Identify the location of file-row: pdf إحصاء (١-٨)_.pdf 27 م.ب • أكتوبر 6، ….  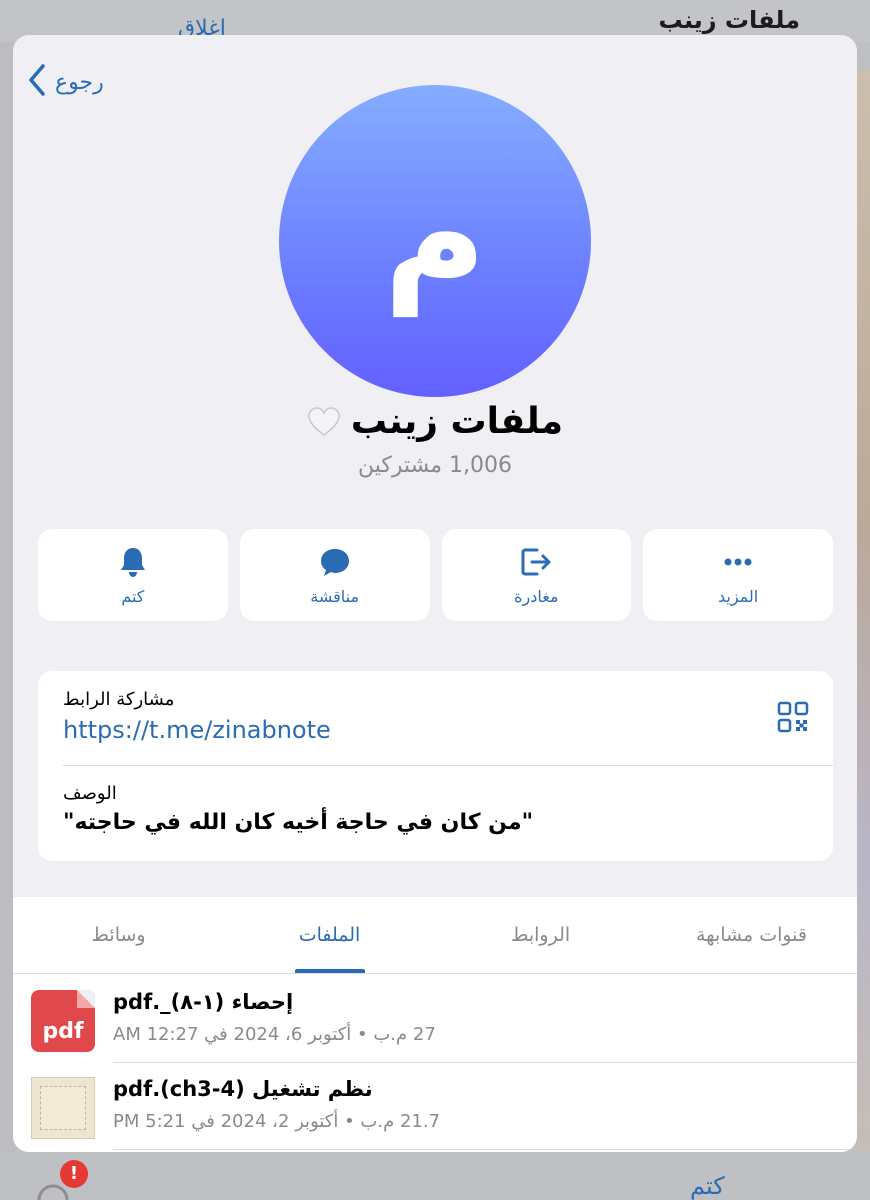
(435, 1020).